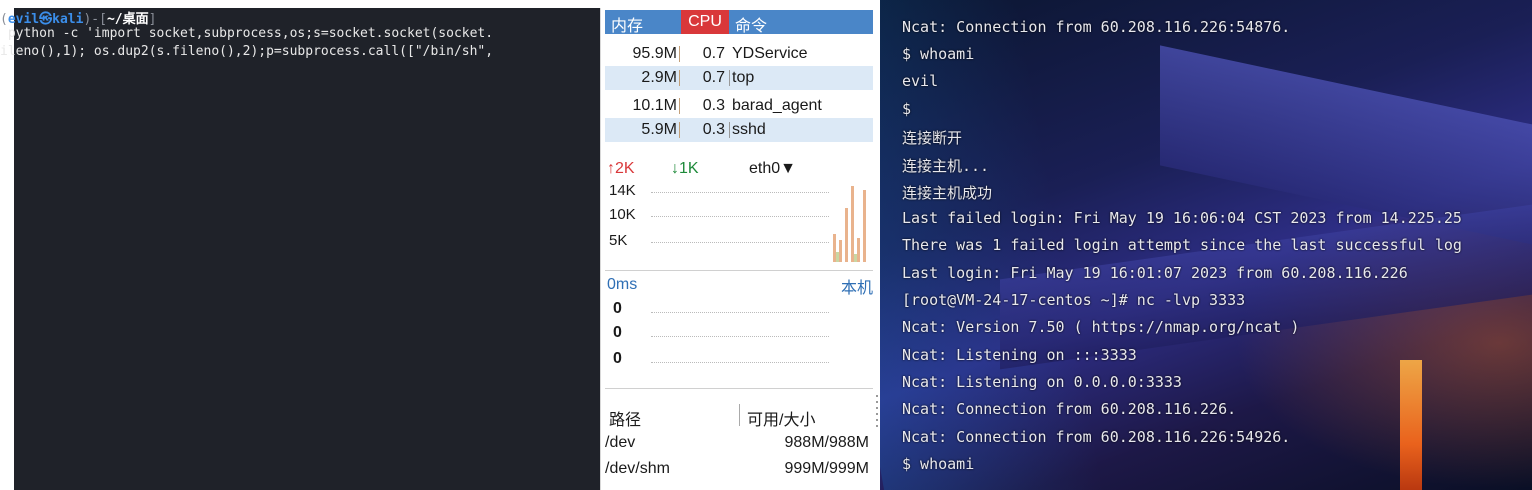 The width and height of the screenshot is (1532, 490). What do you see at coordinates (622, 190) in the screenshot?
I see `network-y-label: 14K` at bounding box center [622, 190].